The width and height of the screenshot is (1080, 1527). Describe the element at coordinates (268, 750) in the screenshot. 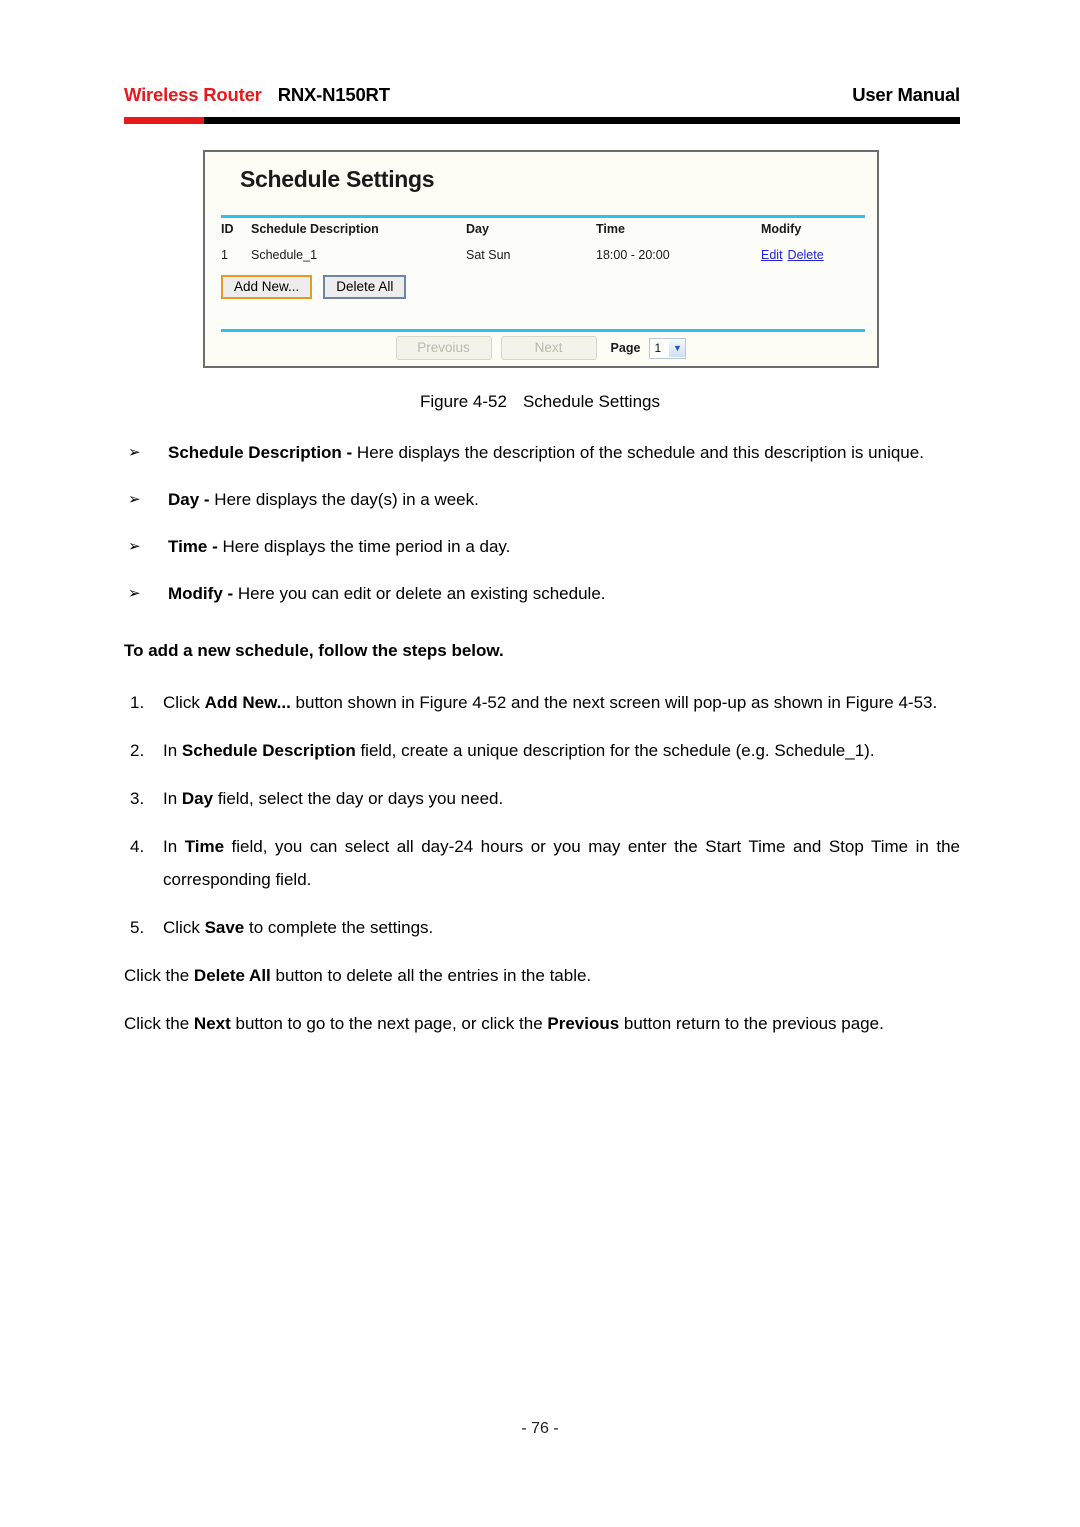

I see `step-bold: Schedule Description` at that location.